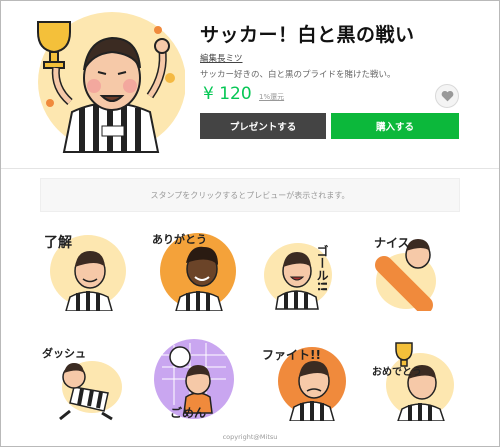  What do you see at coordinates (64, 353) in the screenshot?
I see `sticker-5-text: ダッシュ` at bounding box center [64, 353].